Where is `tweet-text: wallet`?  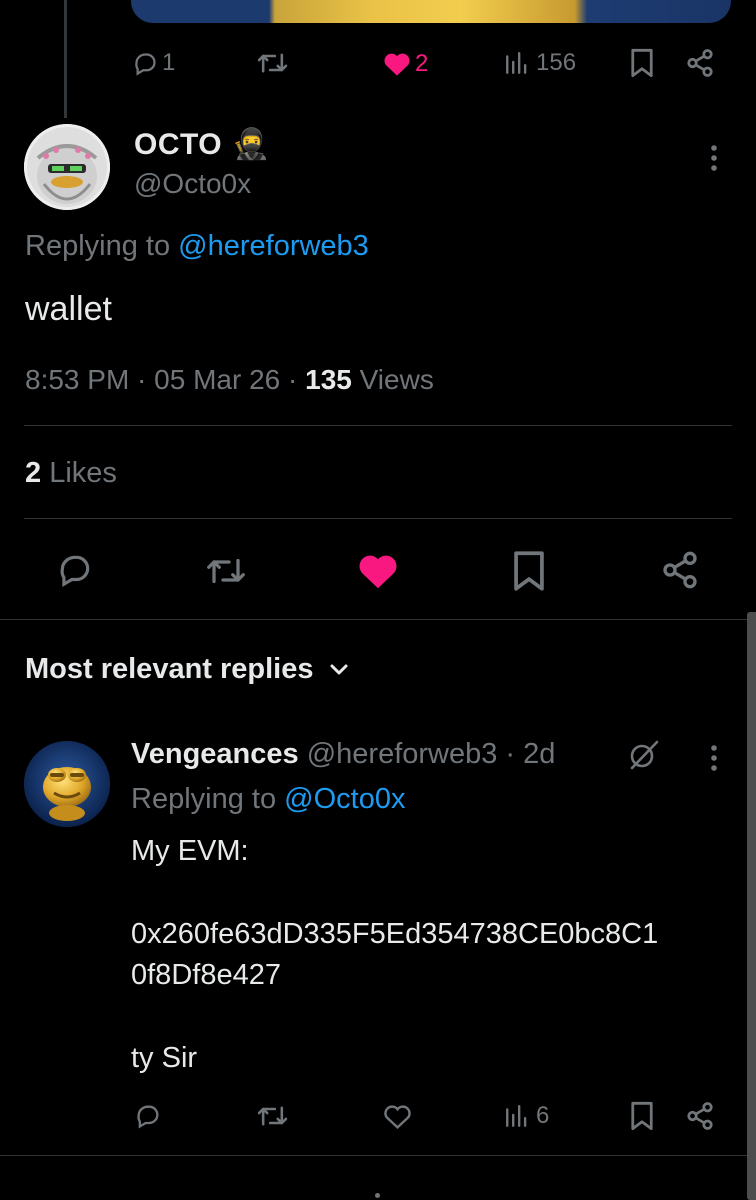 tweet-text: wallet is located at coordinates (68, 309).